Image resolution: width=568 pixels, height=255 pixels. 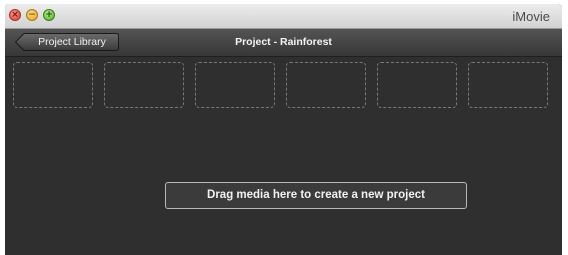 I want to click on minimize-window-button: −, so click(x=32, y=15).